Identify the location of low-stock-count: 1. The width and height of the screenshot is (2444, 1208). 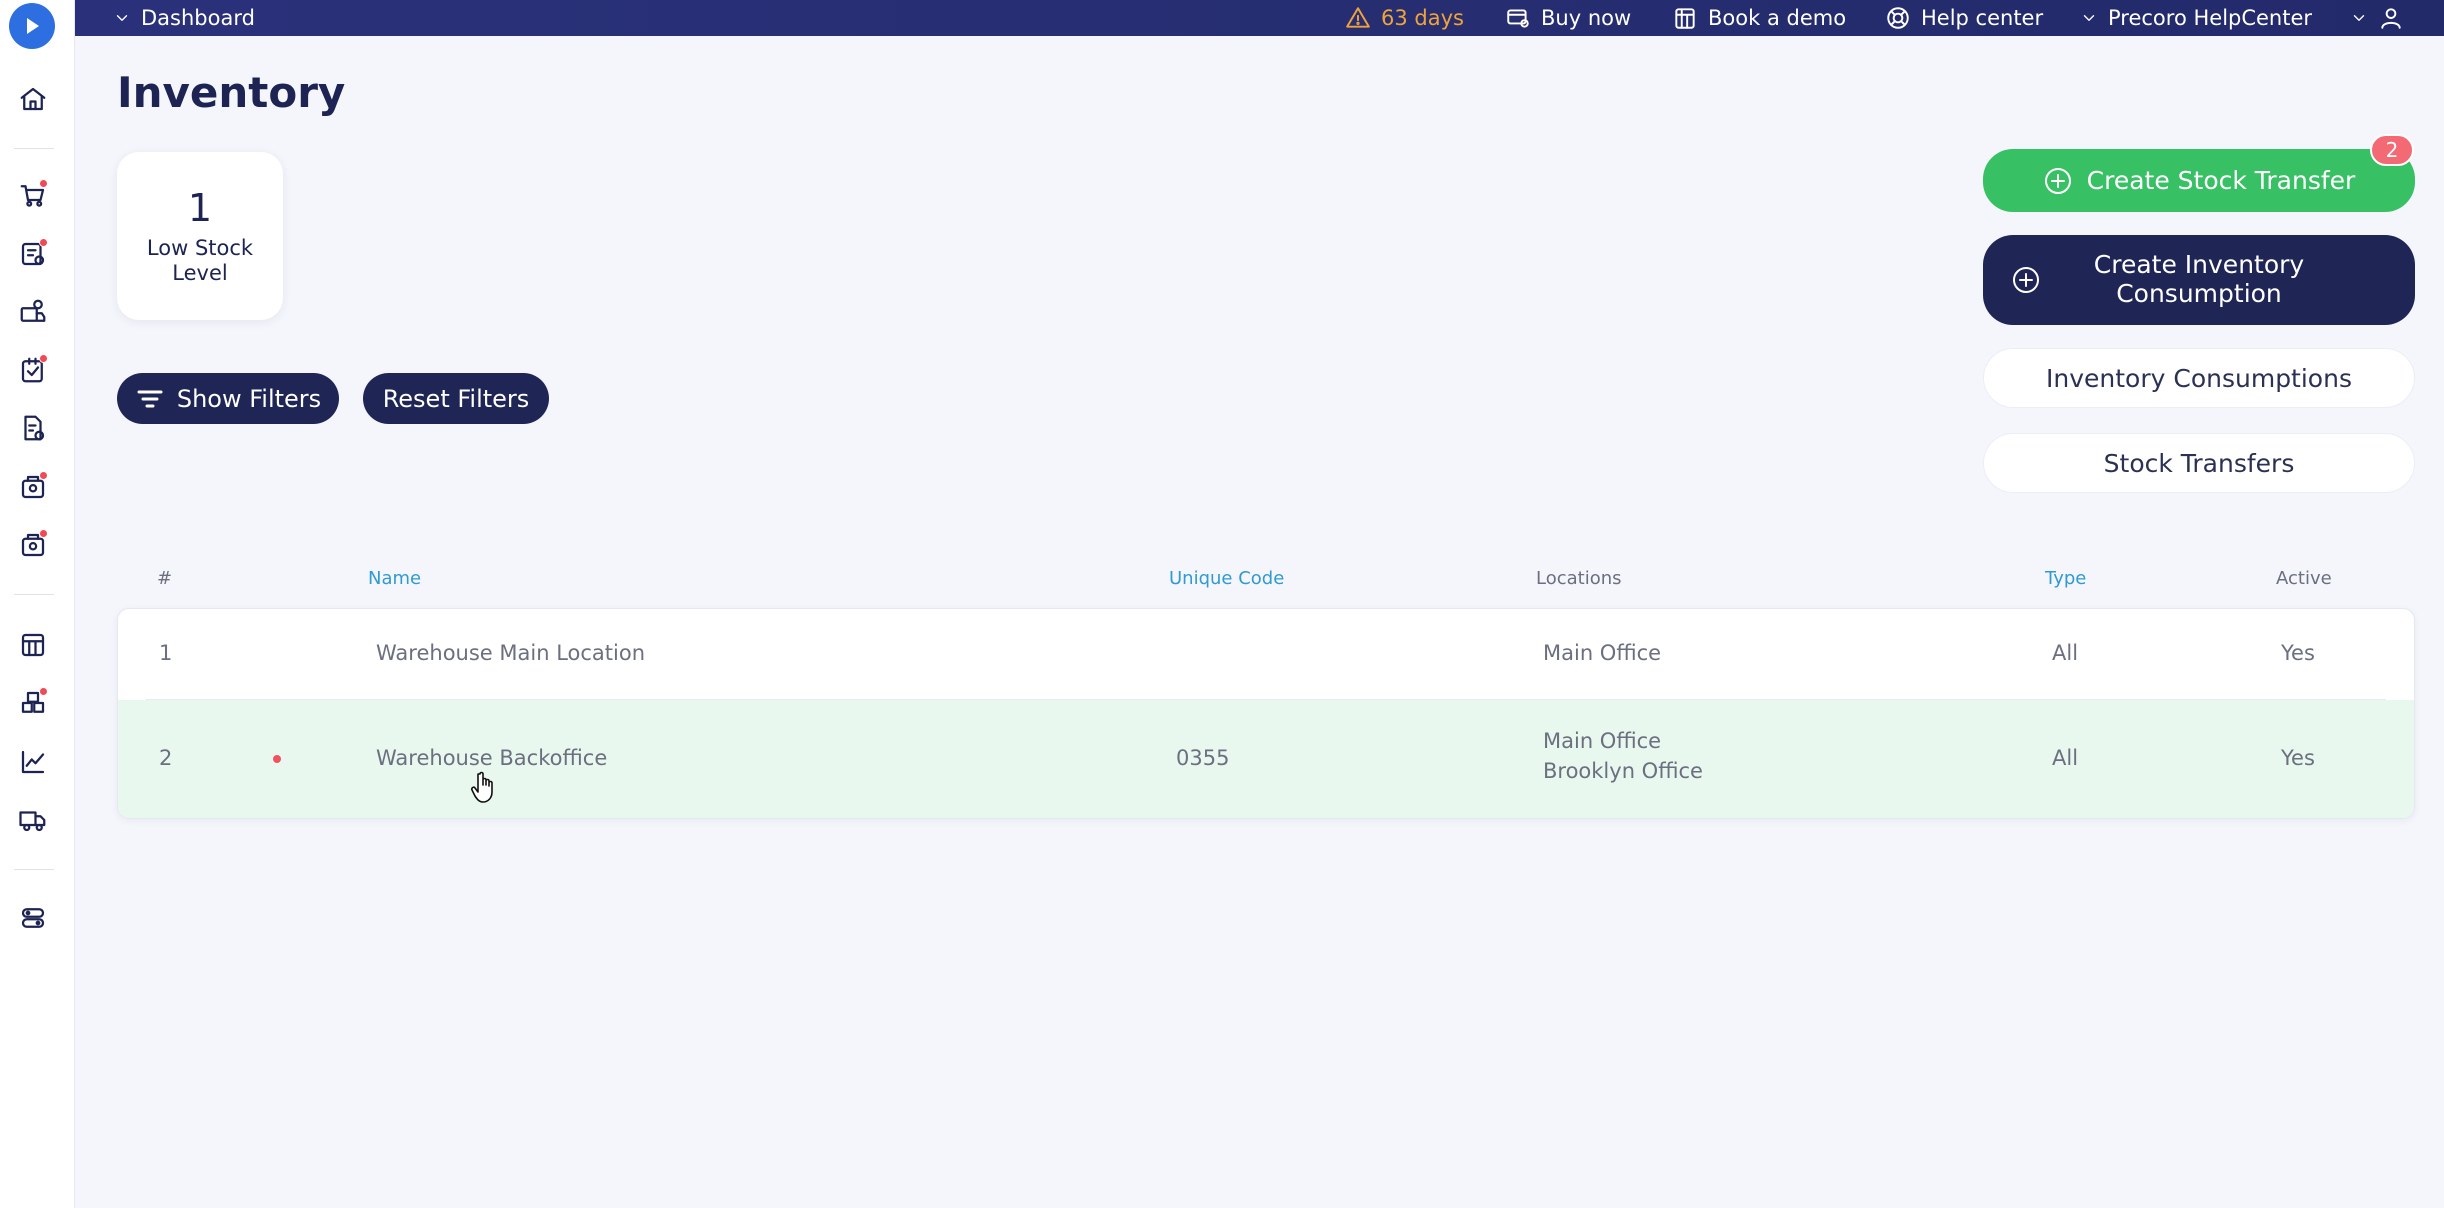
(200, 207).